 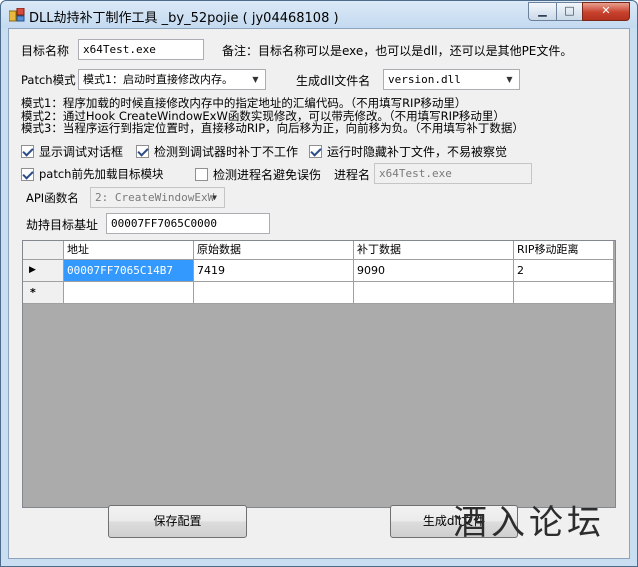 I want to click on output-dll-label: 生成dll文件名, so click(x=333, y=81).